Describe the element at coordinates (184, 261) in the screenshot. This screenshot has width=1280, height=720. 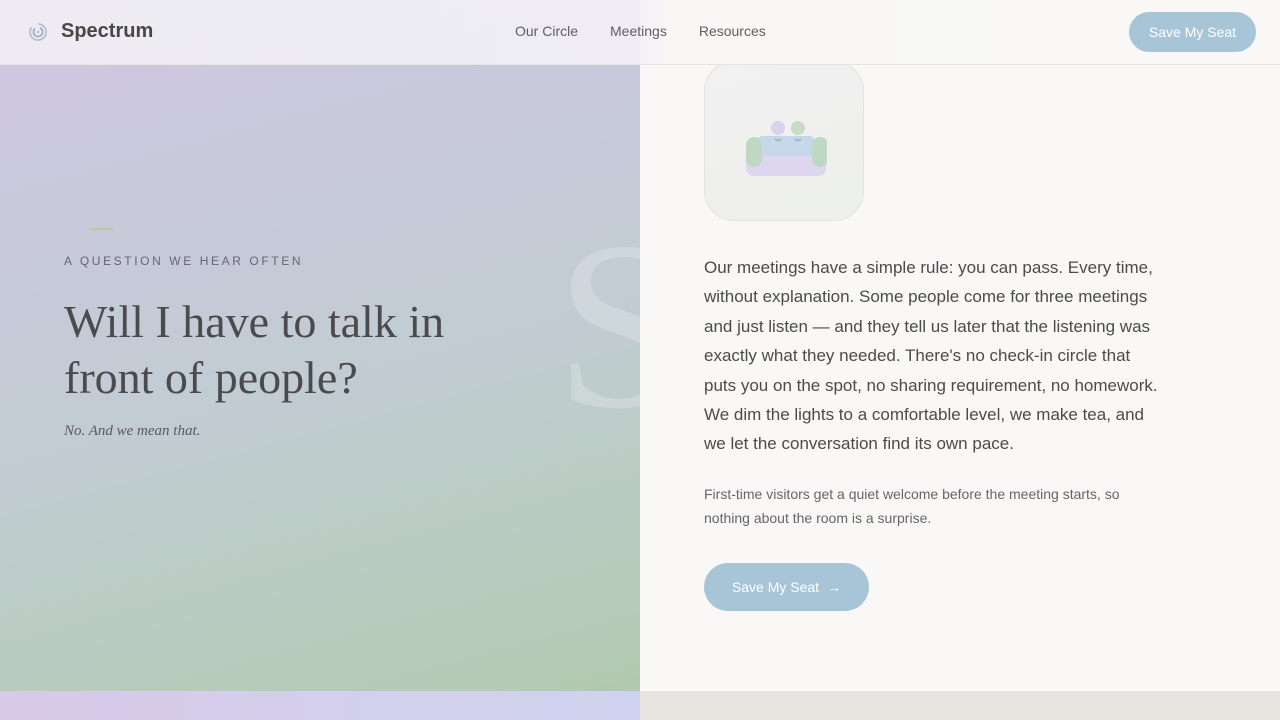
I see `hero-eyebrow: A QUESTION WE HEAR OFTEN` at that location.